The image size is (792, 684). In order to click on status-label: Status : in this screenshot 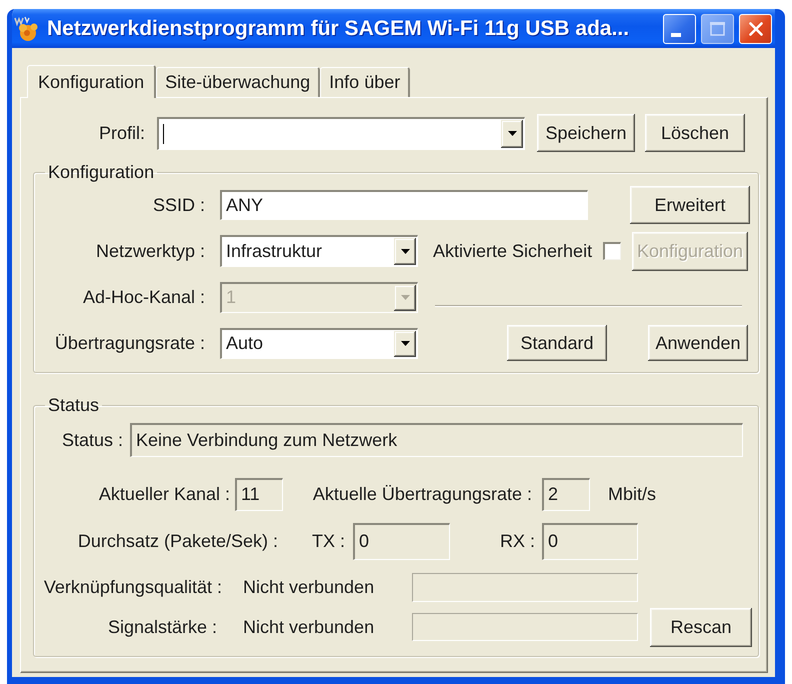, I will do `click(92, 440)`.